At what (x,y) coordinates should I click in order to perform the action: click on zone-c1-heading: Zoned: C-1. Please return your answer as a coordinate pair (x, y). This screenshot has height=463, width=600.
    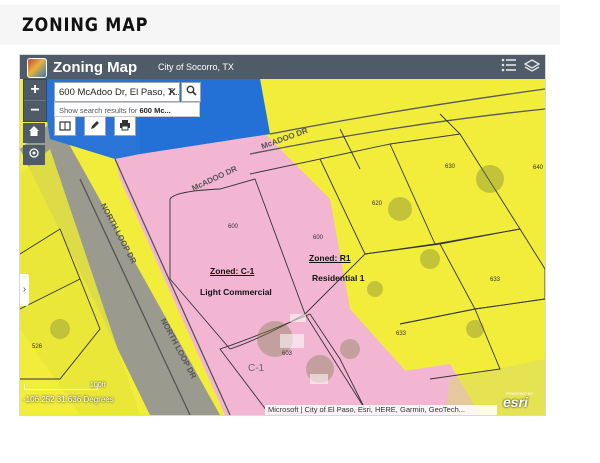
    Looking at the image, I should click on (232, 271).